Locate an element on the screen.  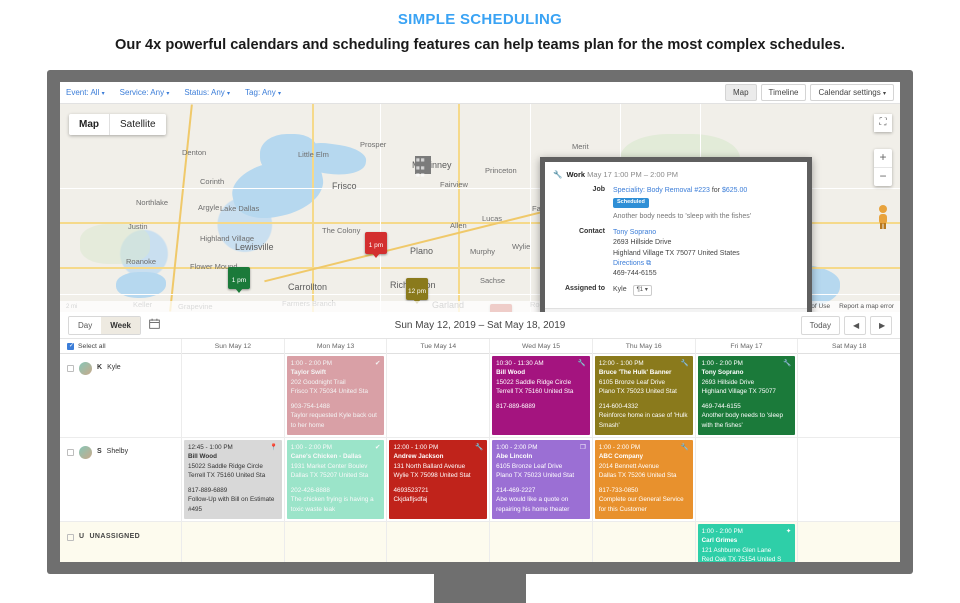
calendar-view-switcher: Day Week is located at coordinates (104, 325).